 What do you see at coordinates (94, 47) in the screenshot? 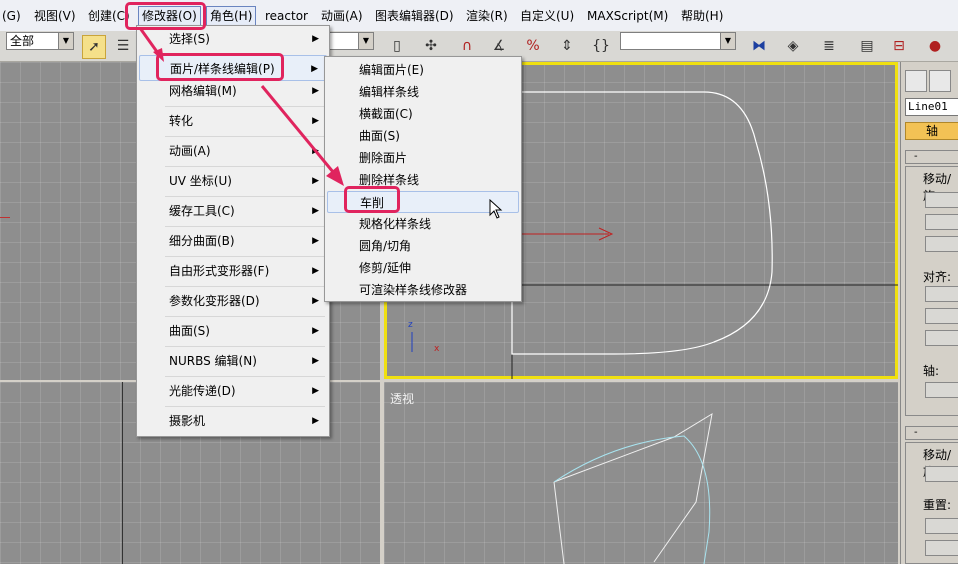
I see `select-object-icon: ➚` at bounding box center [94, 47].